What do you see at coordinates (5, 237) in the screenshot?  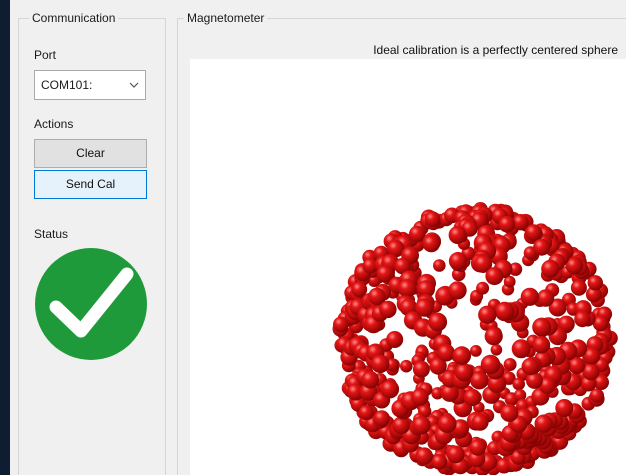 I see `window-edge` at bounding box center [5, 237].